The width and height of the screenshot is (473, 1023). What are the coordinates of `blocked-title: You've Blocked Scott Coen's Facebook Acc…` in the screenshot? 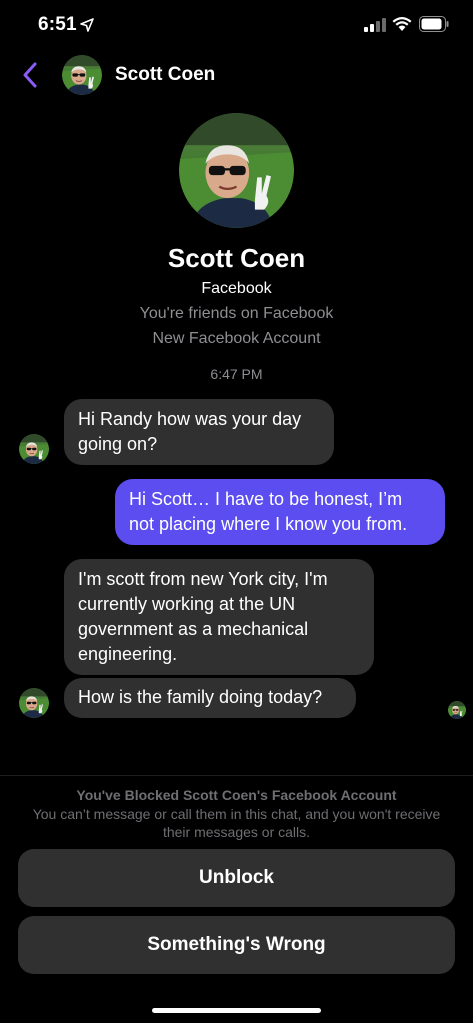 It's located at (236, 795).